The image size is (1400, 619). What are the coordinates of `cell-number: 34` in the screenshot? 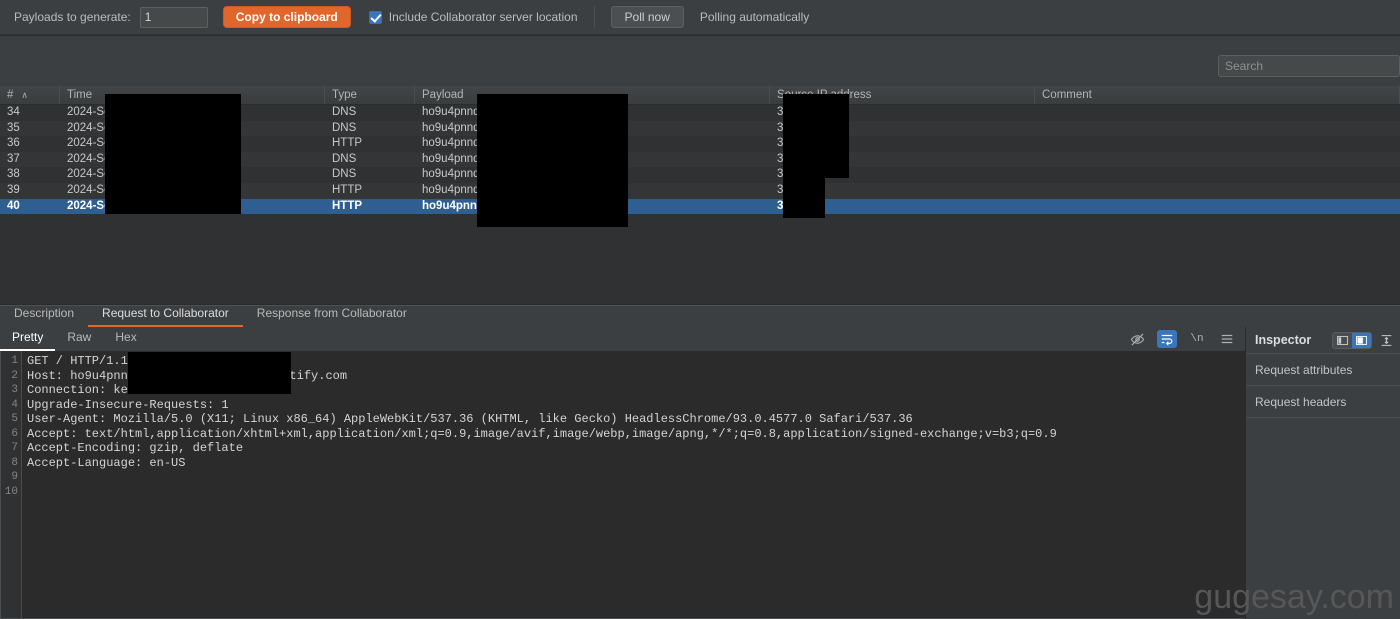 It's located at (13, 112).